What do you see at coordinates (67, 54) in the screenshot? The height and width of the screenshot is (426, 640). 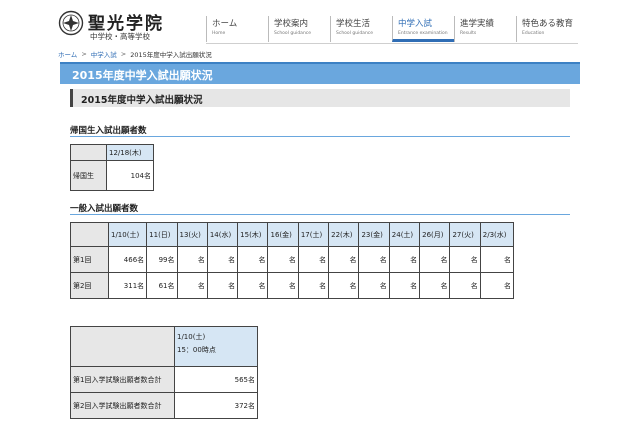 I see `breadcrumb-home-link: ホーム` at bounding box center [67, 54].